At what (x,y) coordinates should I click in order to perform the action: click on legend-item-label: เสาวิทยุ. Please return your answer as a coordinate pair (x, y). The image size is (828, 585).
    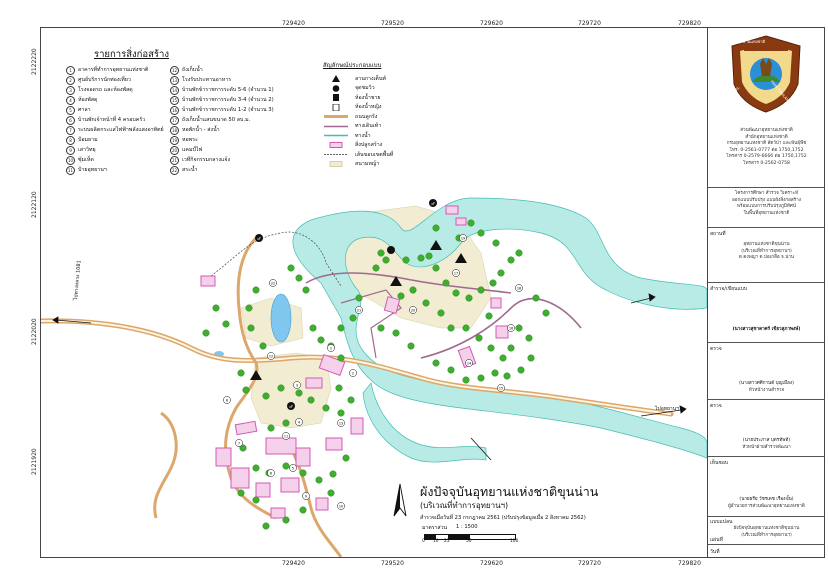
    Looking at the image, I should click on (87, 150).